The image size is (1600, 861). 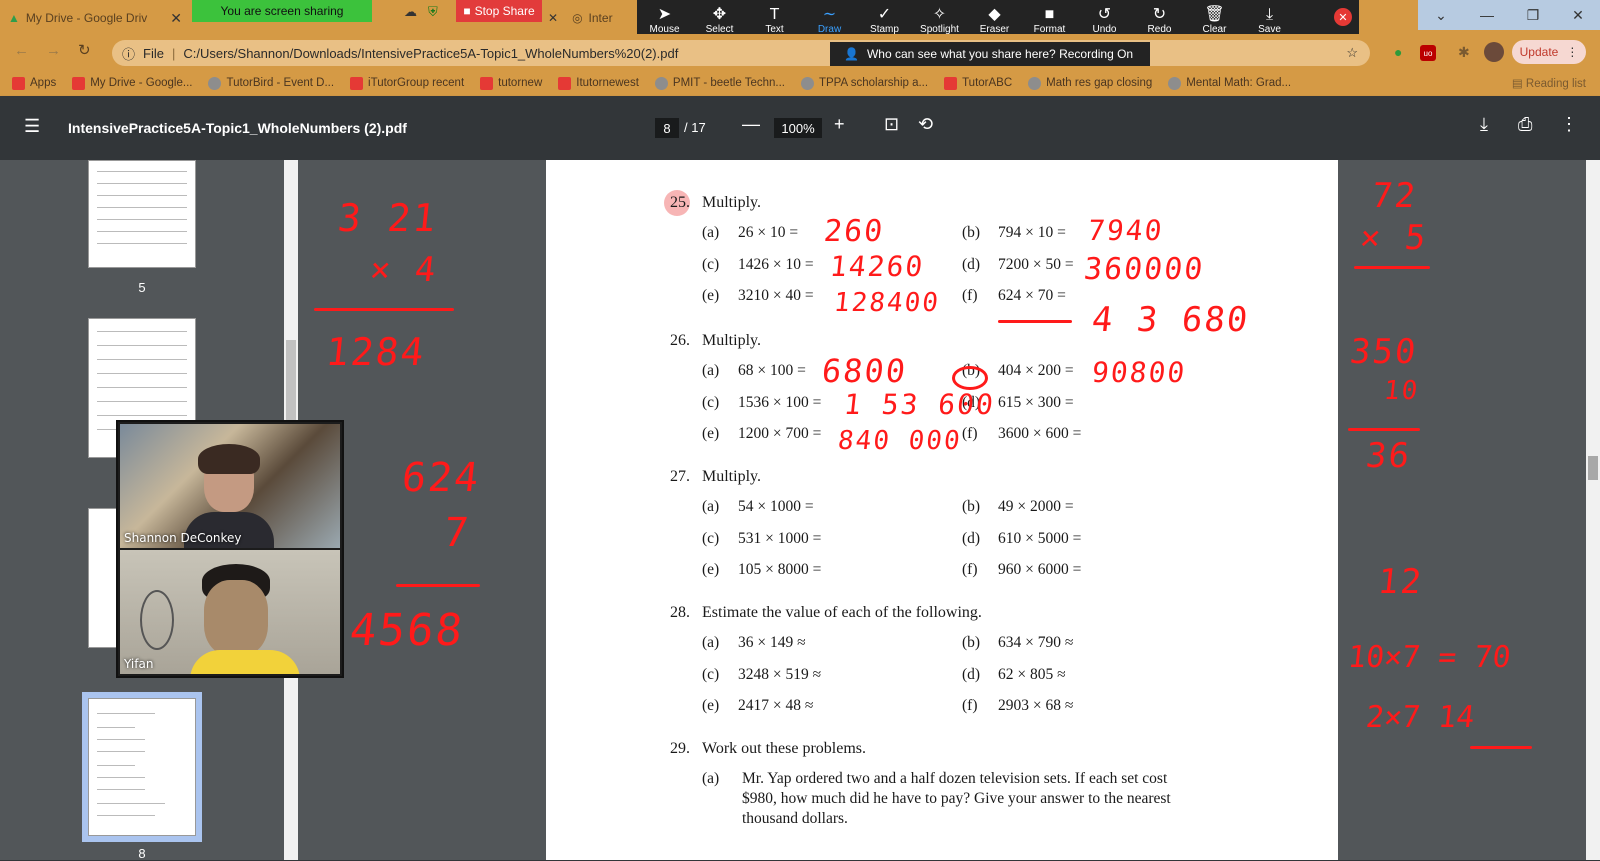 What do you see at coordinates (1428, 53) in the screenshot?
I see `ublock-icon: uo` at bounding box center [1428, 53].